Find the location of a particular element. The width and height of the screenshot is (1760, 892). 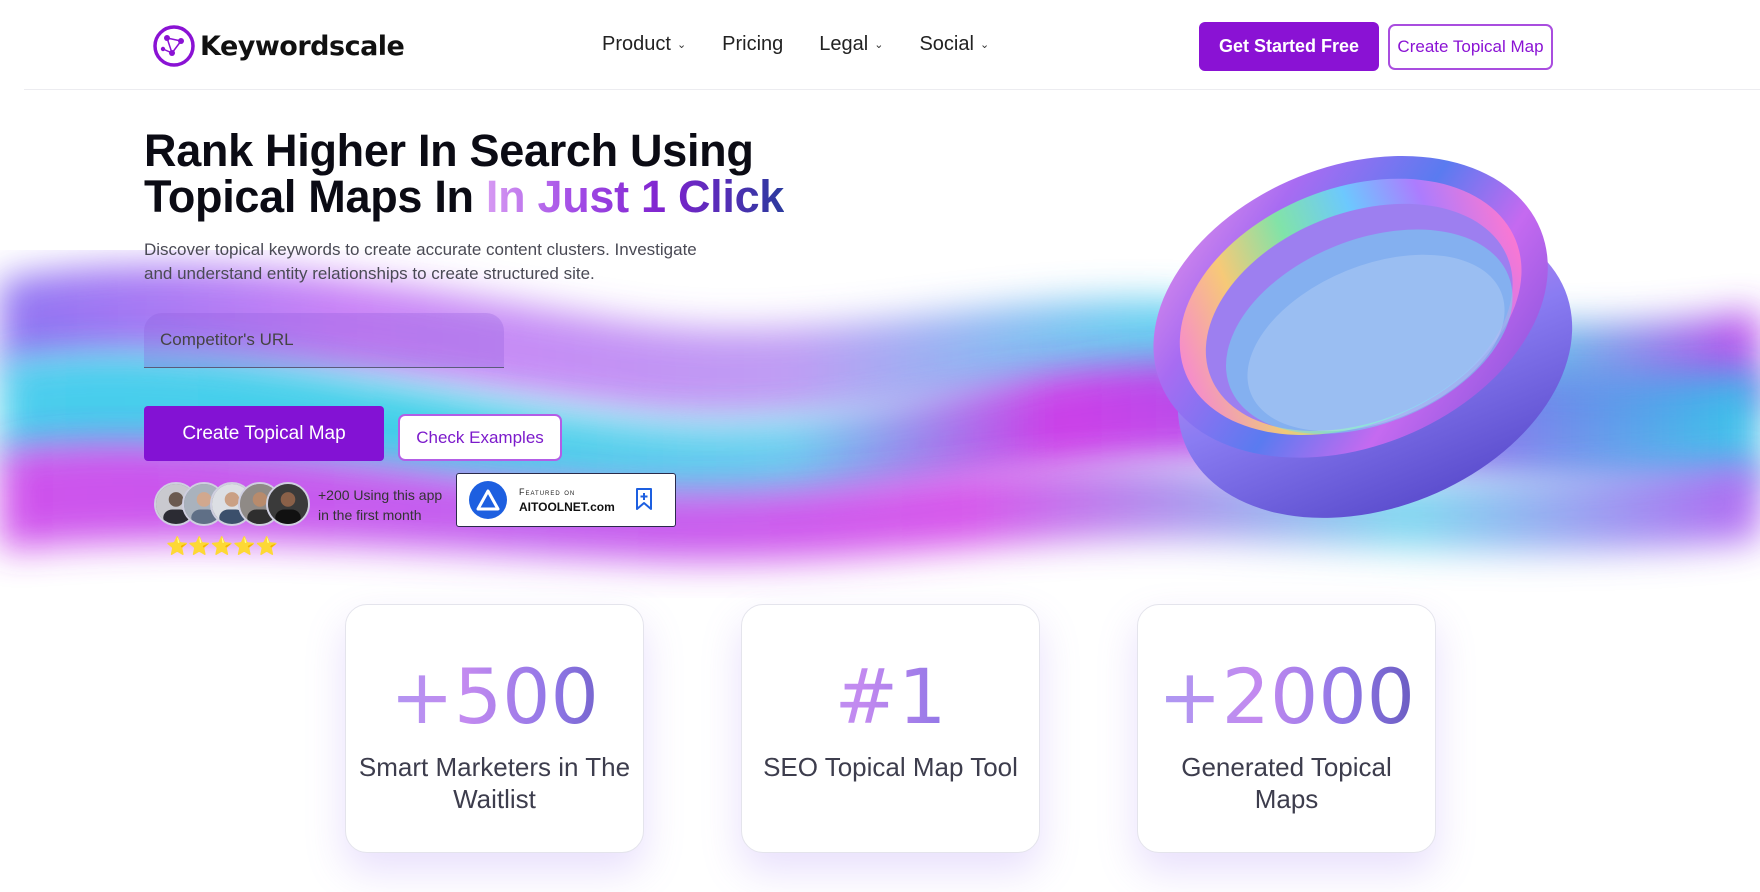

get-started-button: Get Started Free is located at coordinates (1289, 46).